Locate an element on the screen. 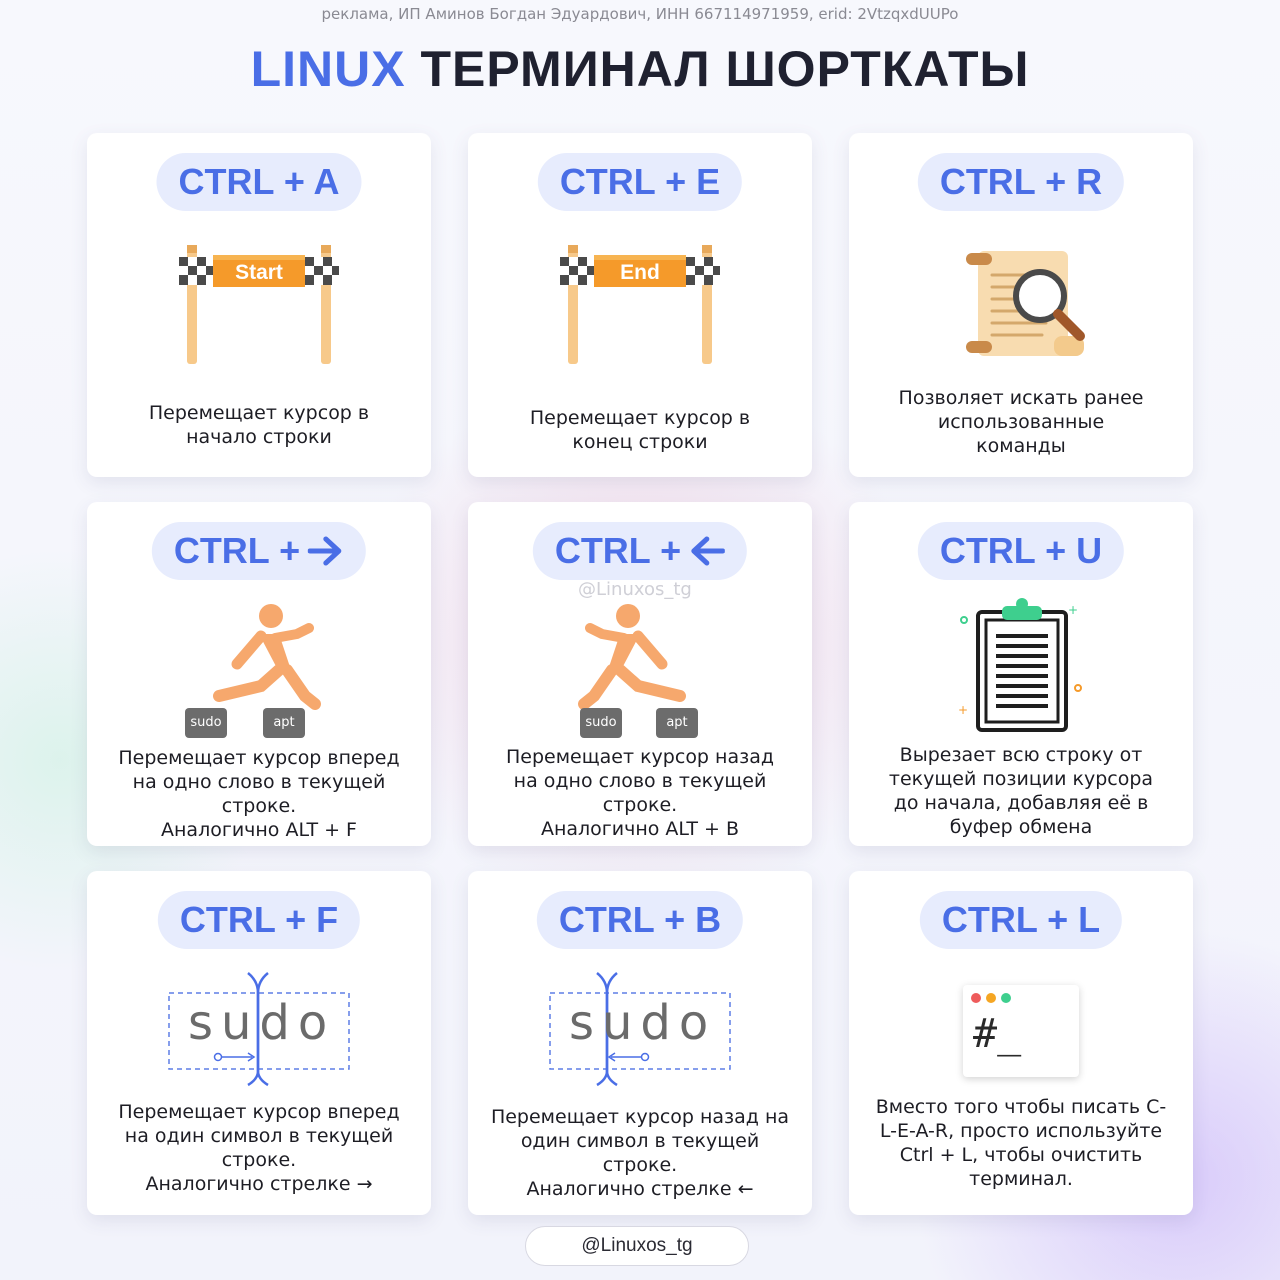 This screenshot has width=1280, height=1280. clipboard-icon: + + is located at coordinates (1021, 666).